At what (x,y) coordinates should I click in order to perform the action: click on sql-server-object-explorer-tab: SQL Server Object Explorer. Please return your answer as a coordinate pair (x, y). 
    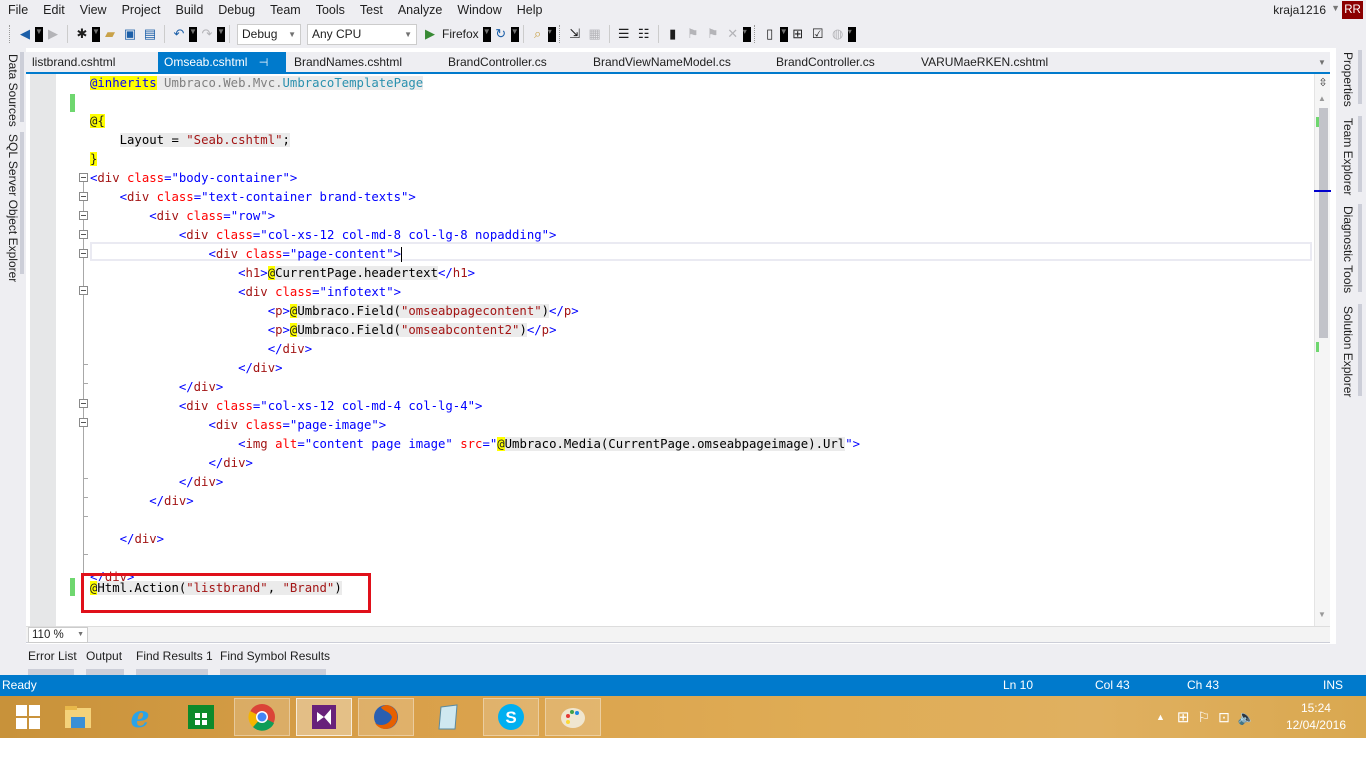
    Looking at the image, I should click on (13, 208).